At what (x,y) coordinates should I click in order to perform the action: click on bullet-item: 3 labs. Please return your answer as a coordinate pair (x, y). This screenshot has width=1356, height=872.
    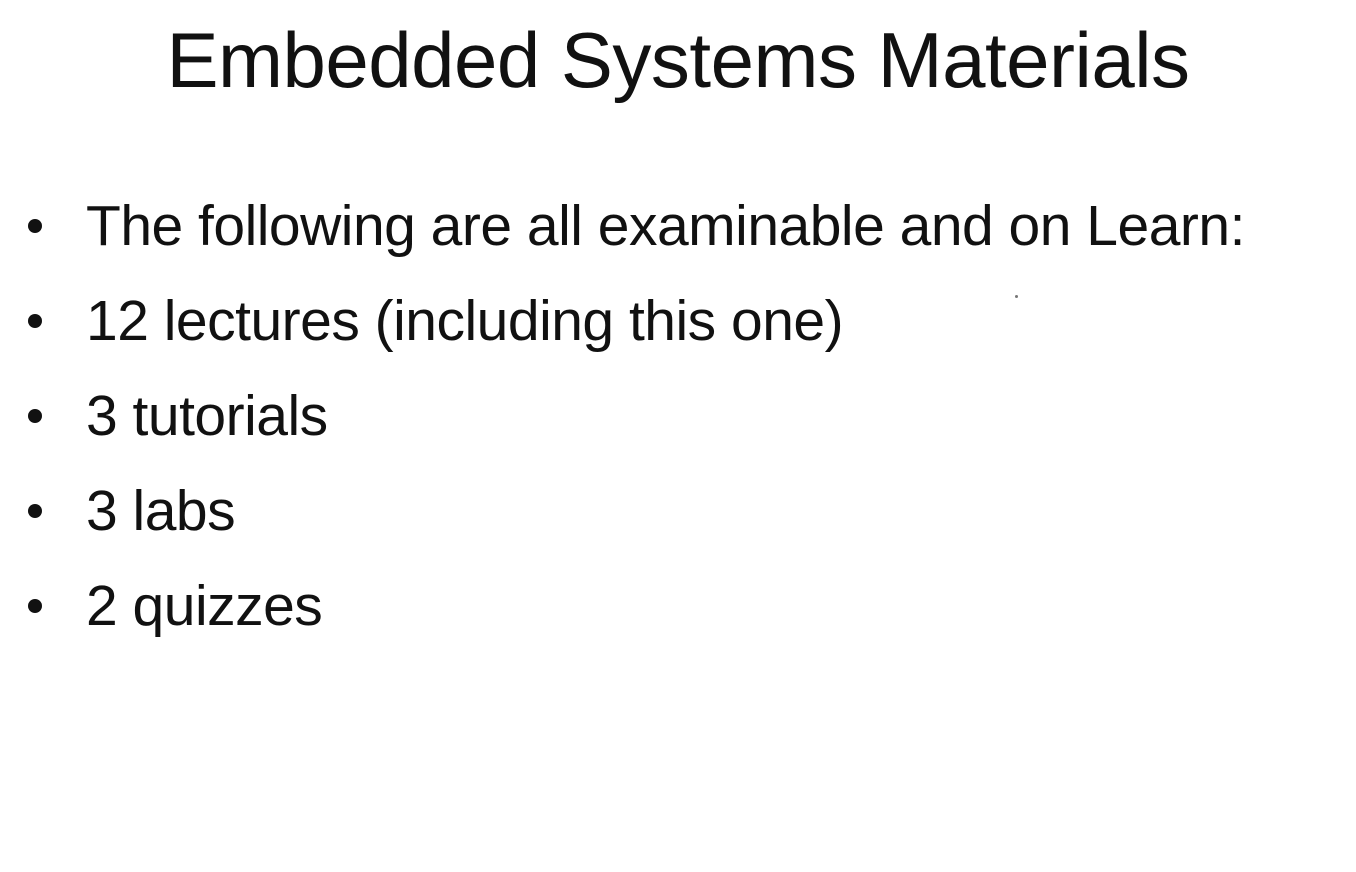
    Looking at the image, I should click on (688, 510).